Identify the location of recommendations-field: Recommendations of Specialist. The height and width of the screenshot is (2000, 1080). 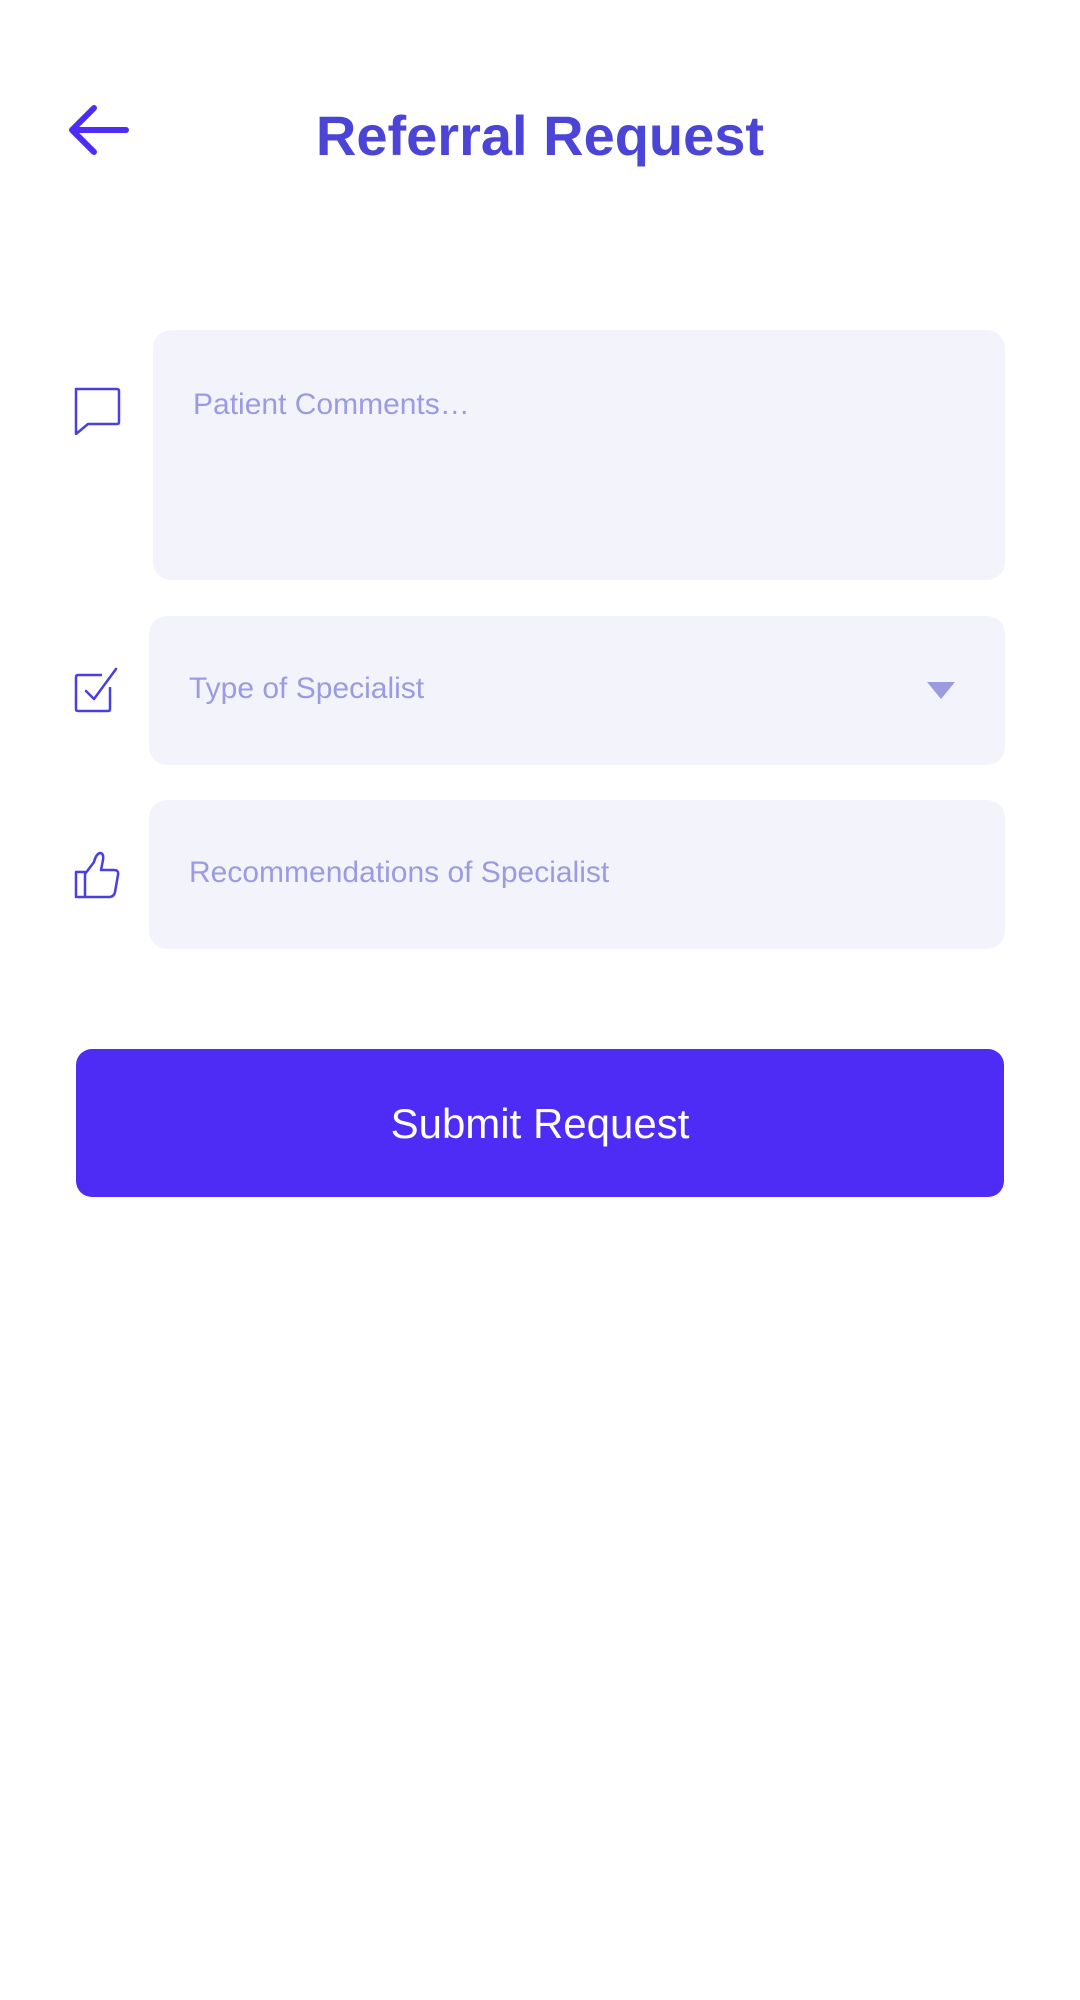
(577, 874).